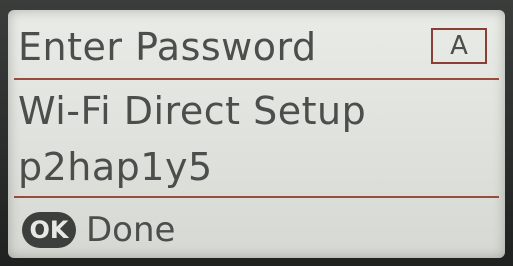  Describe the element at coordinates (459, 46) in the screenshot. I see `input-mode-badge: A` at that location.